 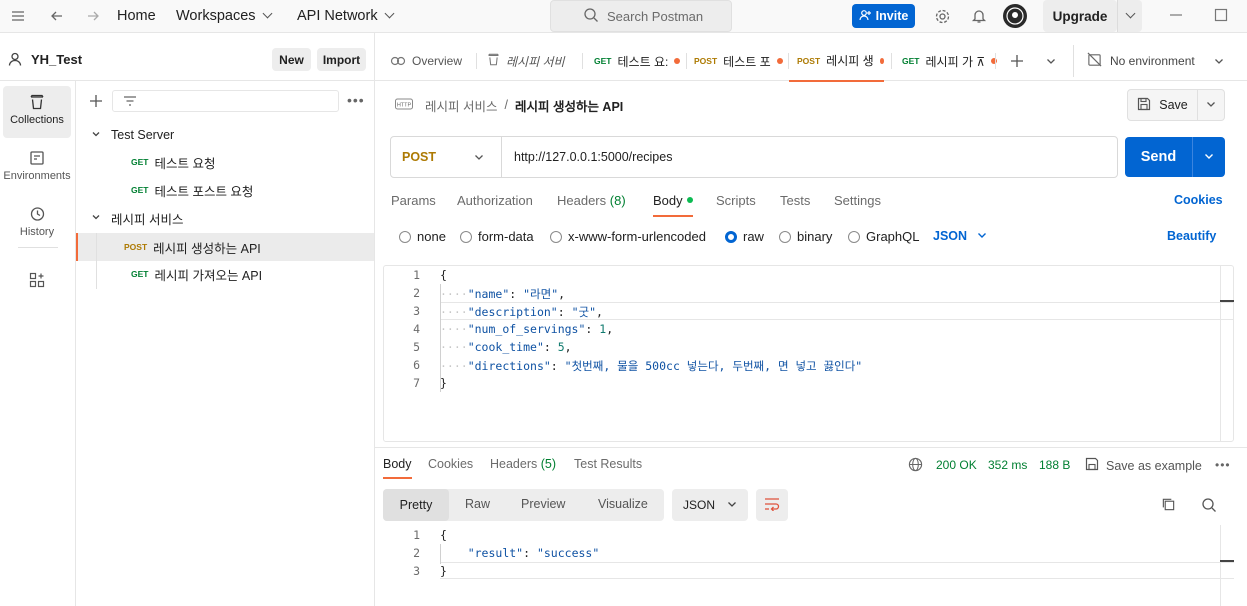 What do you see at coordinates (1158, 157) in the screenshot?
I see `send-button: Send` at bounding box center [1158, 157].